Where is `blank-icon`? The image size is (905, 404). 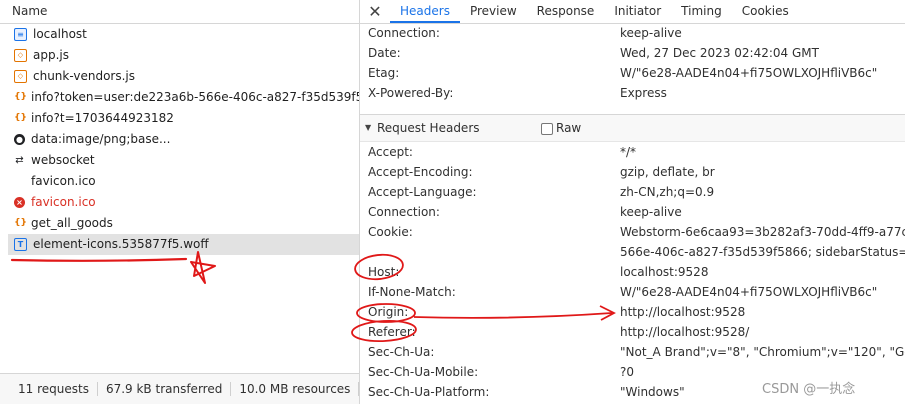 blank-icon is located at coordinates (19, 181).